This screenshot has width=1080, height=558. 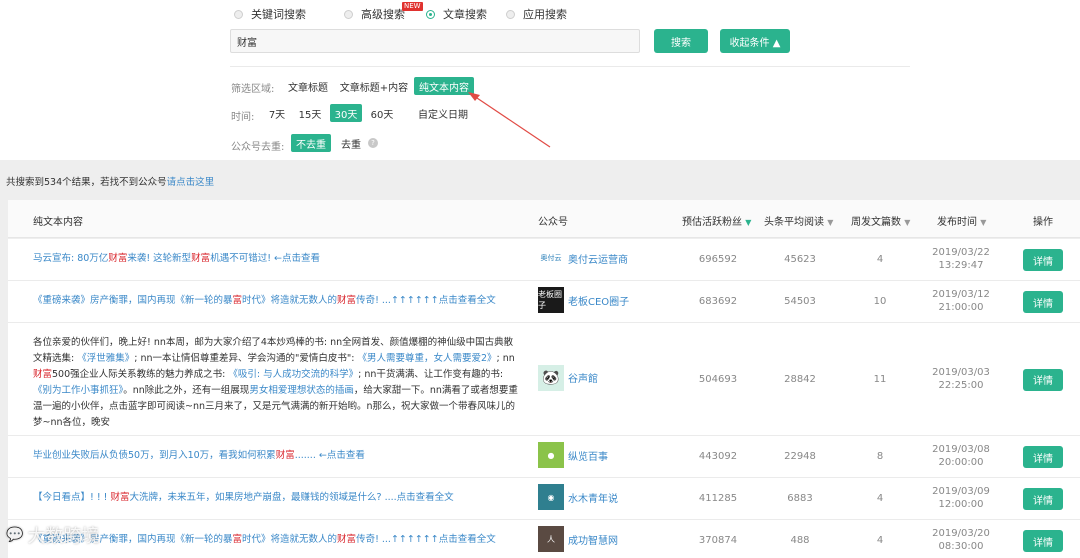 I want to click on time-option-30d: 30天, so click(x=346, y=113).